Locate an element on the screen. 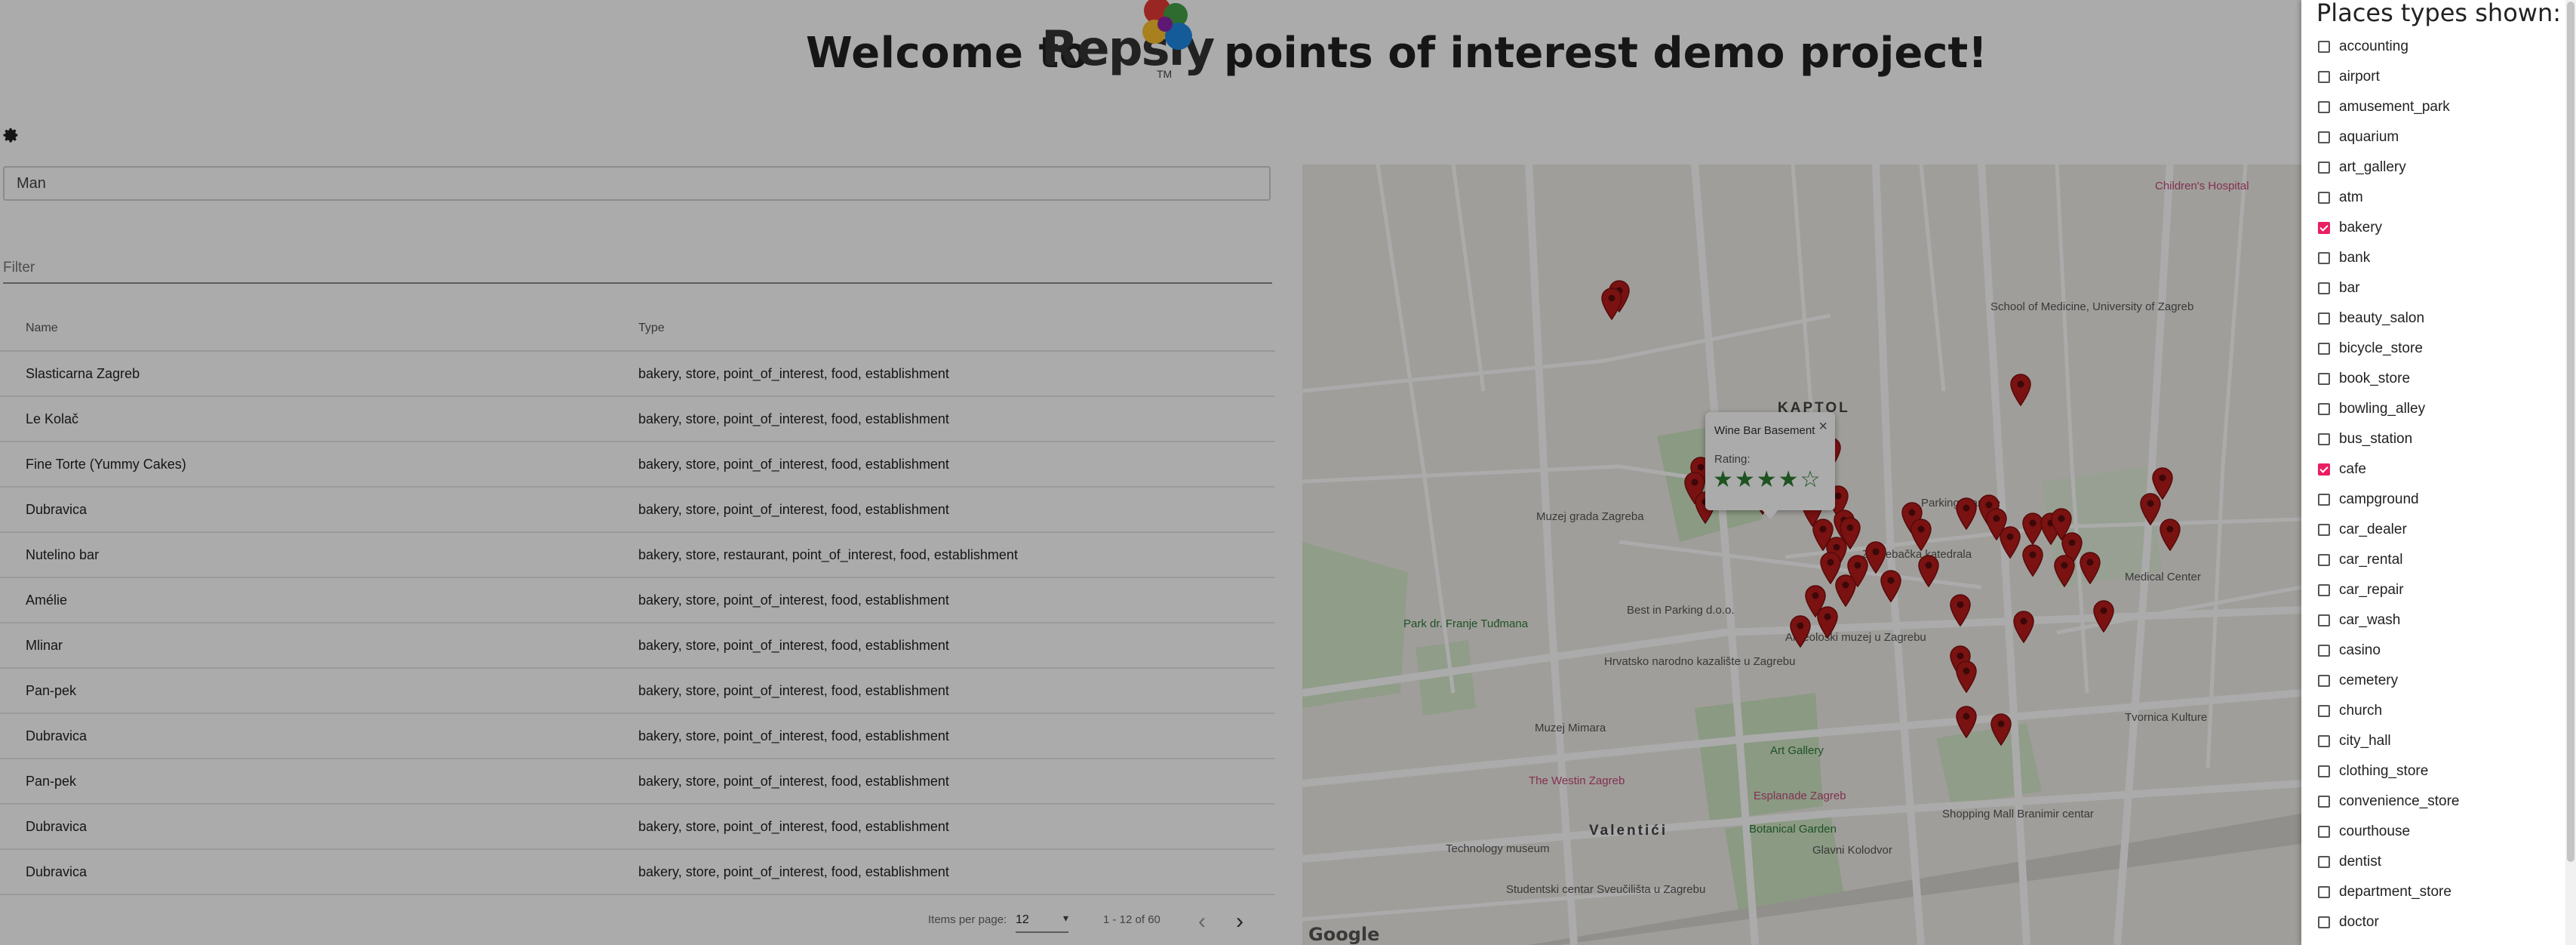 The image size is (2576, 945). place-type-label: bar is located at coordinates (2349, 288).